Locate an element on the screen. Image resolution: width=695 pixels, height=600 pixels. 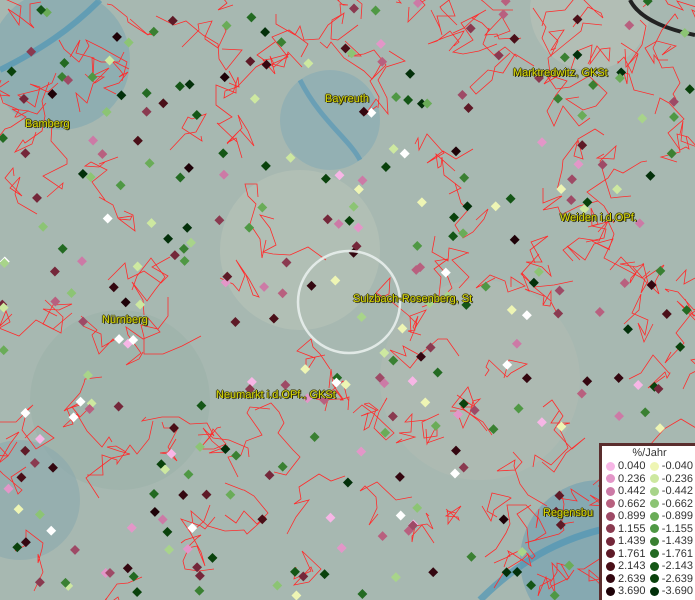
legend-value: -0.662 is located at coordinates (677, 504).